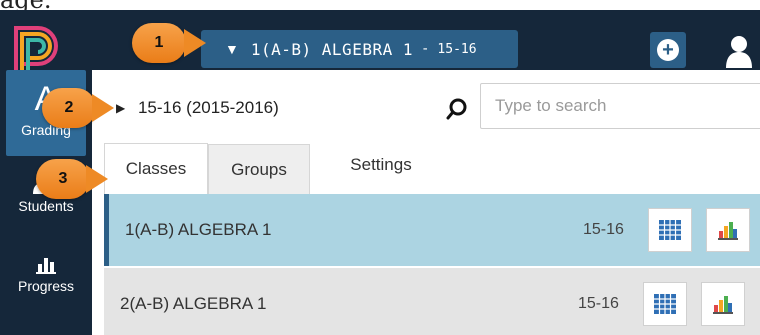  Describe the element at coordinates (331, 49) in the screenshot. I see `class-selector-name: 1(A-B) ALGEBRA 1` at that location.